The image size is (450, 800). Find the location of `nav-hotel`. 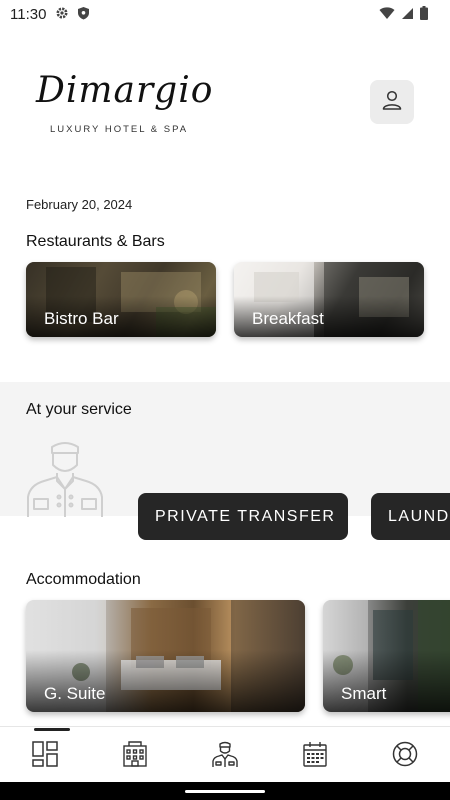

nav-hotel is located at coordinates (135, 756).